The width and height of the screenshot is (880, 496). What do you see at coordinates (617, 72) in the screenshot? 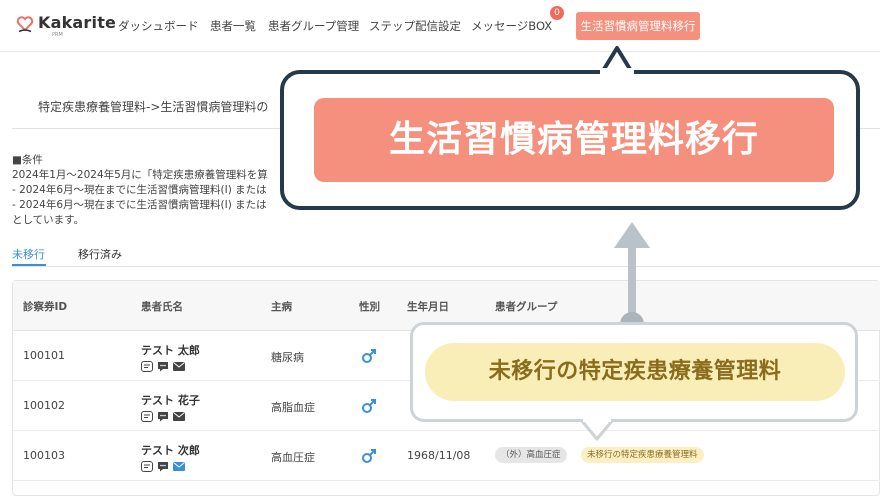
I see `pointer-mask` at bounding box center [617, 72].